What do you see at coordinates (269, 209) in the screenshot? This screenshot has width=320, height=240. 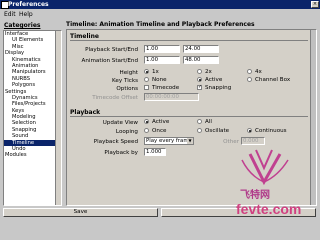 I see `watermark-en-text: fevte.com` at bounding box center [269, 209].